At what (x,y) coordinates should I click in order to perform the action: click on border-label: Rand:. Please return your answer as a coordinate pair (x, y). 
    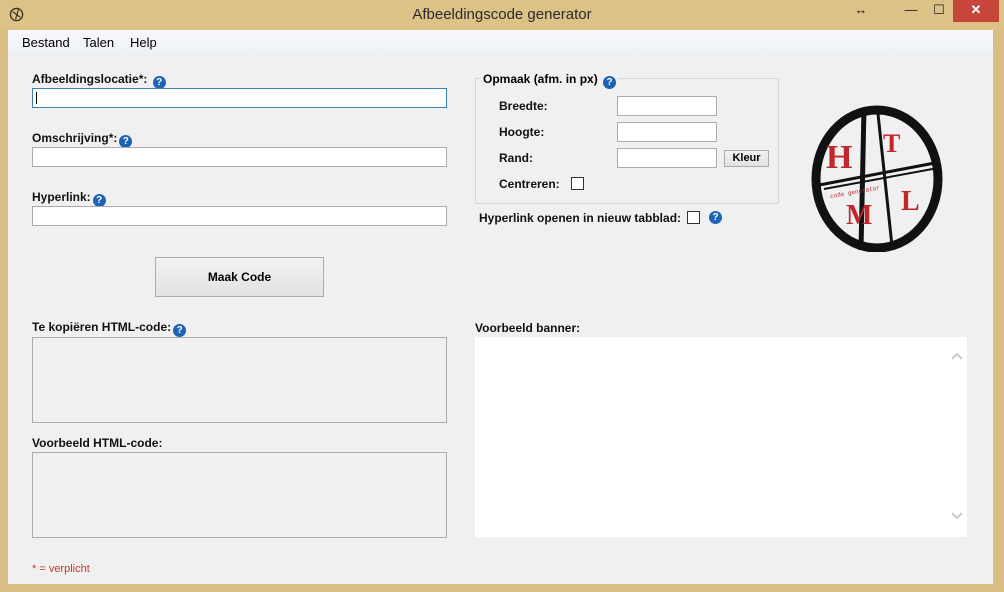
    Looking at the image, I should click on (516, 158).